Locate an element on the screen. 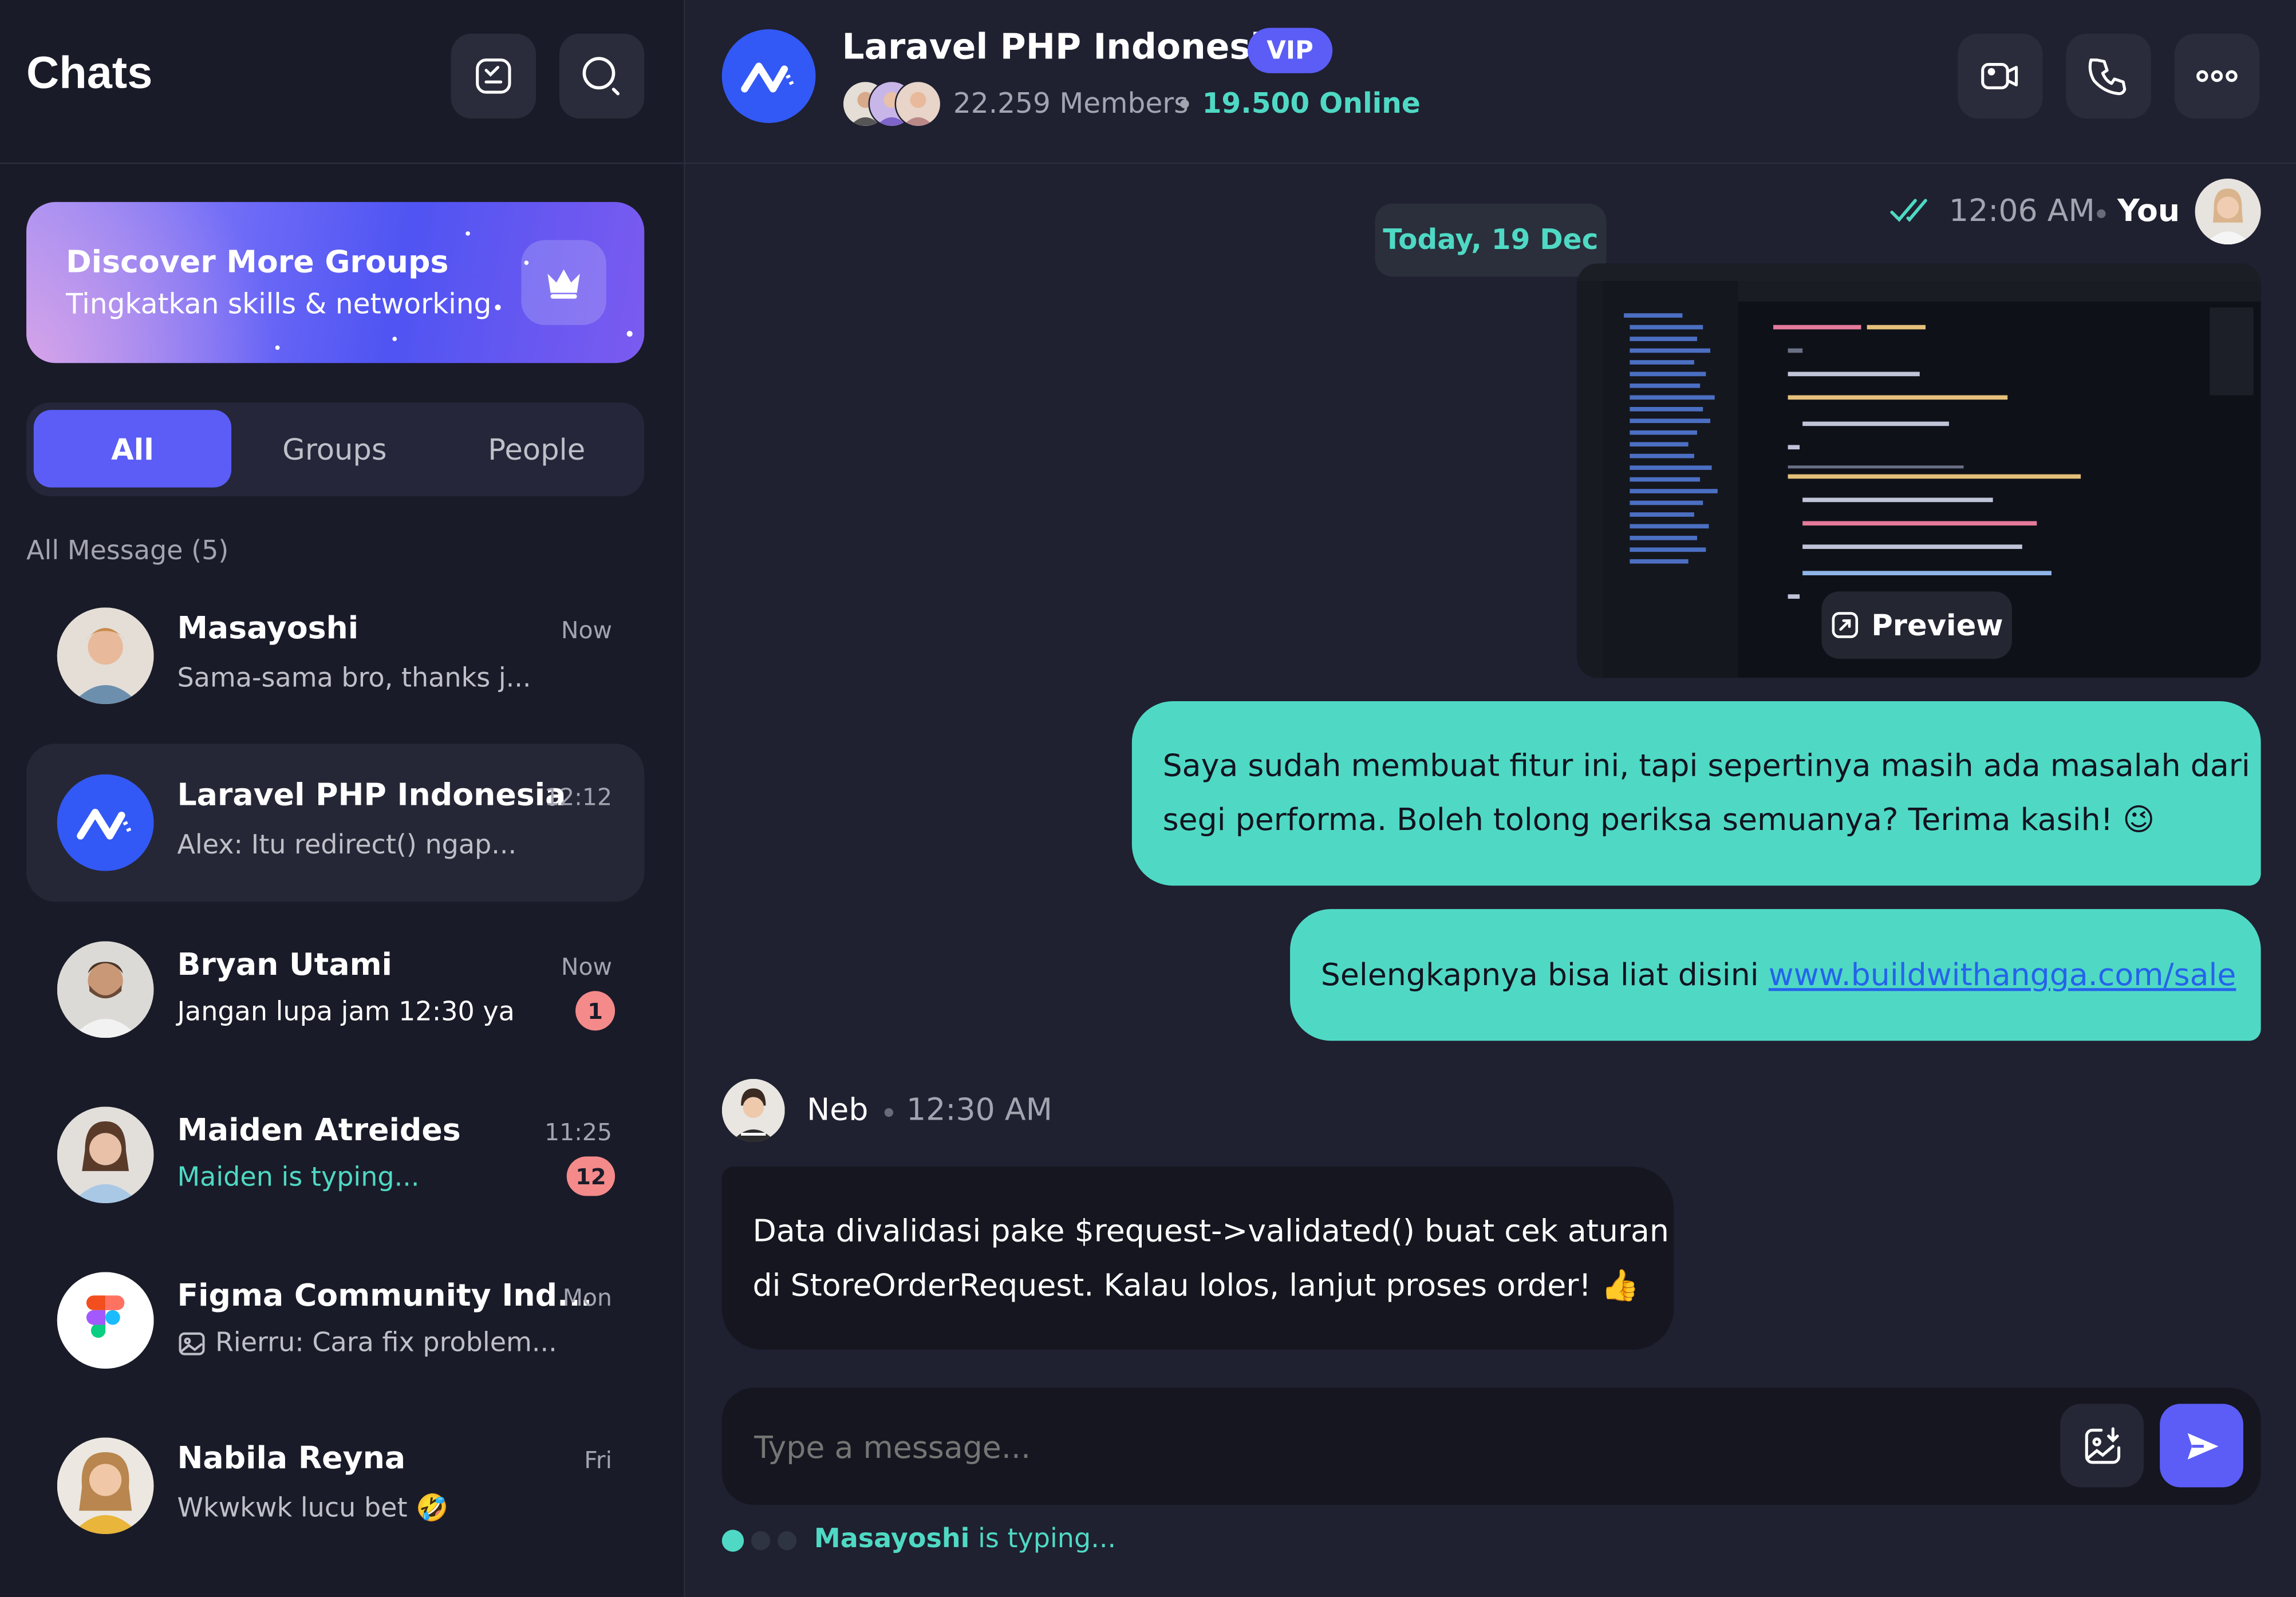 The image size is (2296, 1597). tab-all: All is located at coordinates (132, 449).